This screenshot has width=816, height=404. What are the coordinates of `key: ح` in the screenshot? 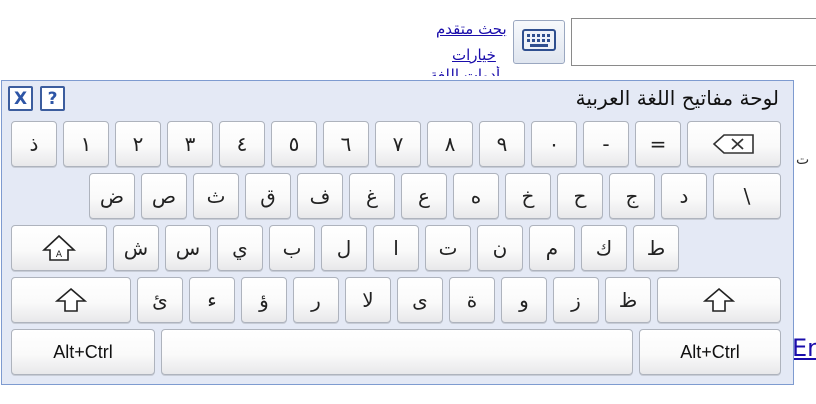 It's located at (580, 196).